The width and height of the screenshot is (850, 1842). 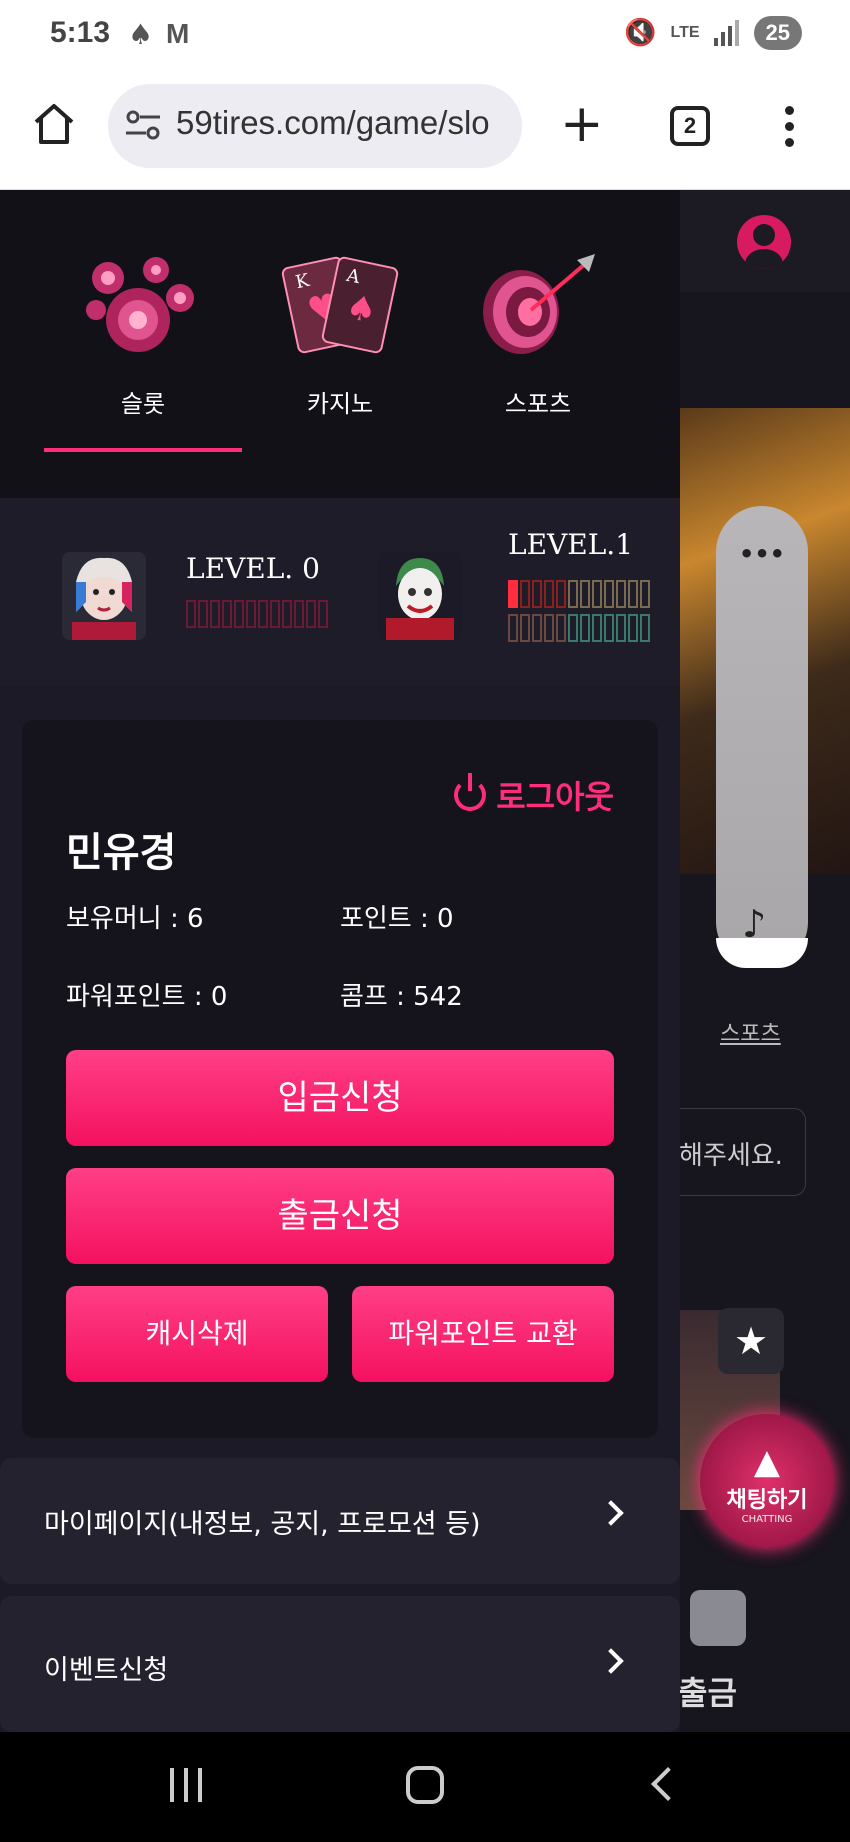 I want to click on menu-item-event-label: 이벤트신청, so click(x=106, y=1670).